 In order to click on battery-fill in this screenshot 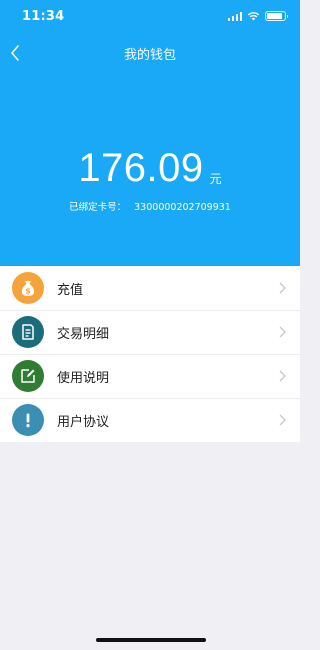, I will do `click(275, 16)`.